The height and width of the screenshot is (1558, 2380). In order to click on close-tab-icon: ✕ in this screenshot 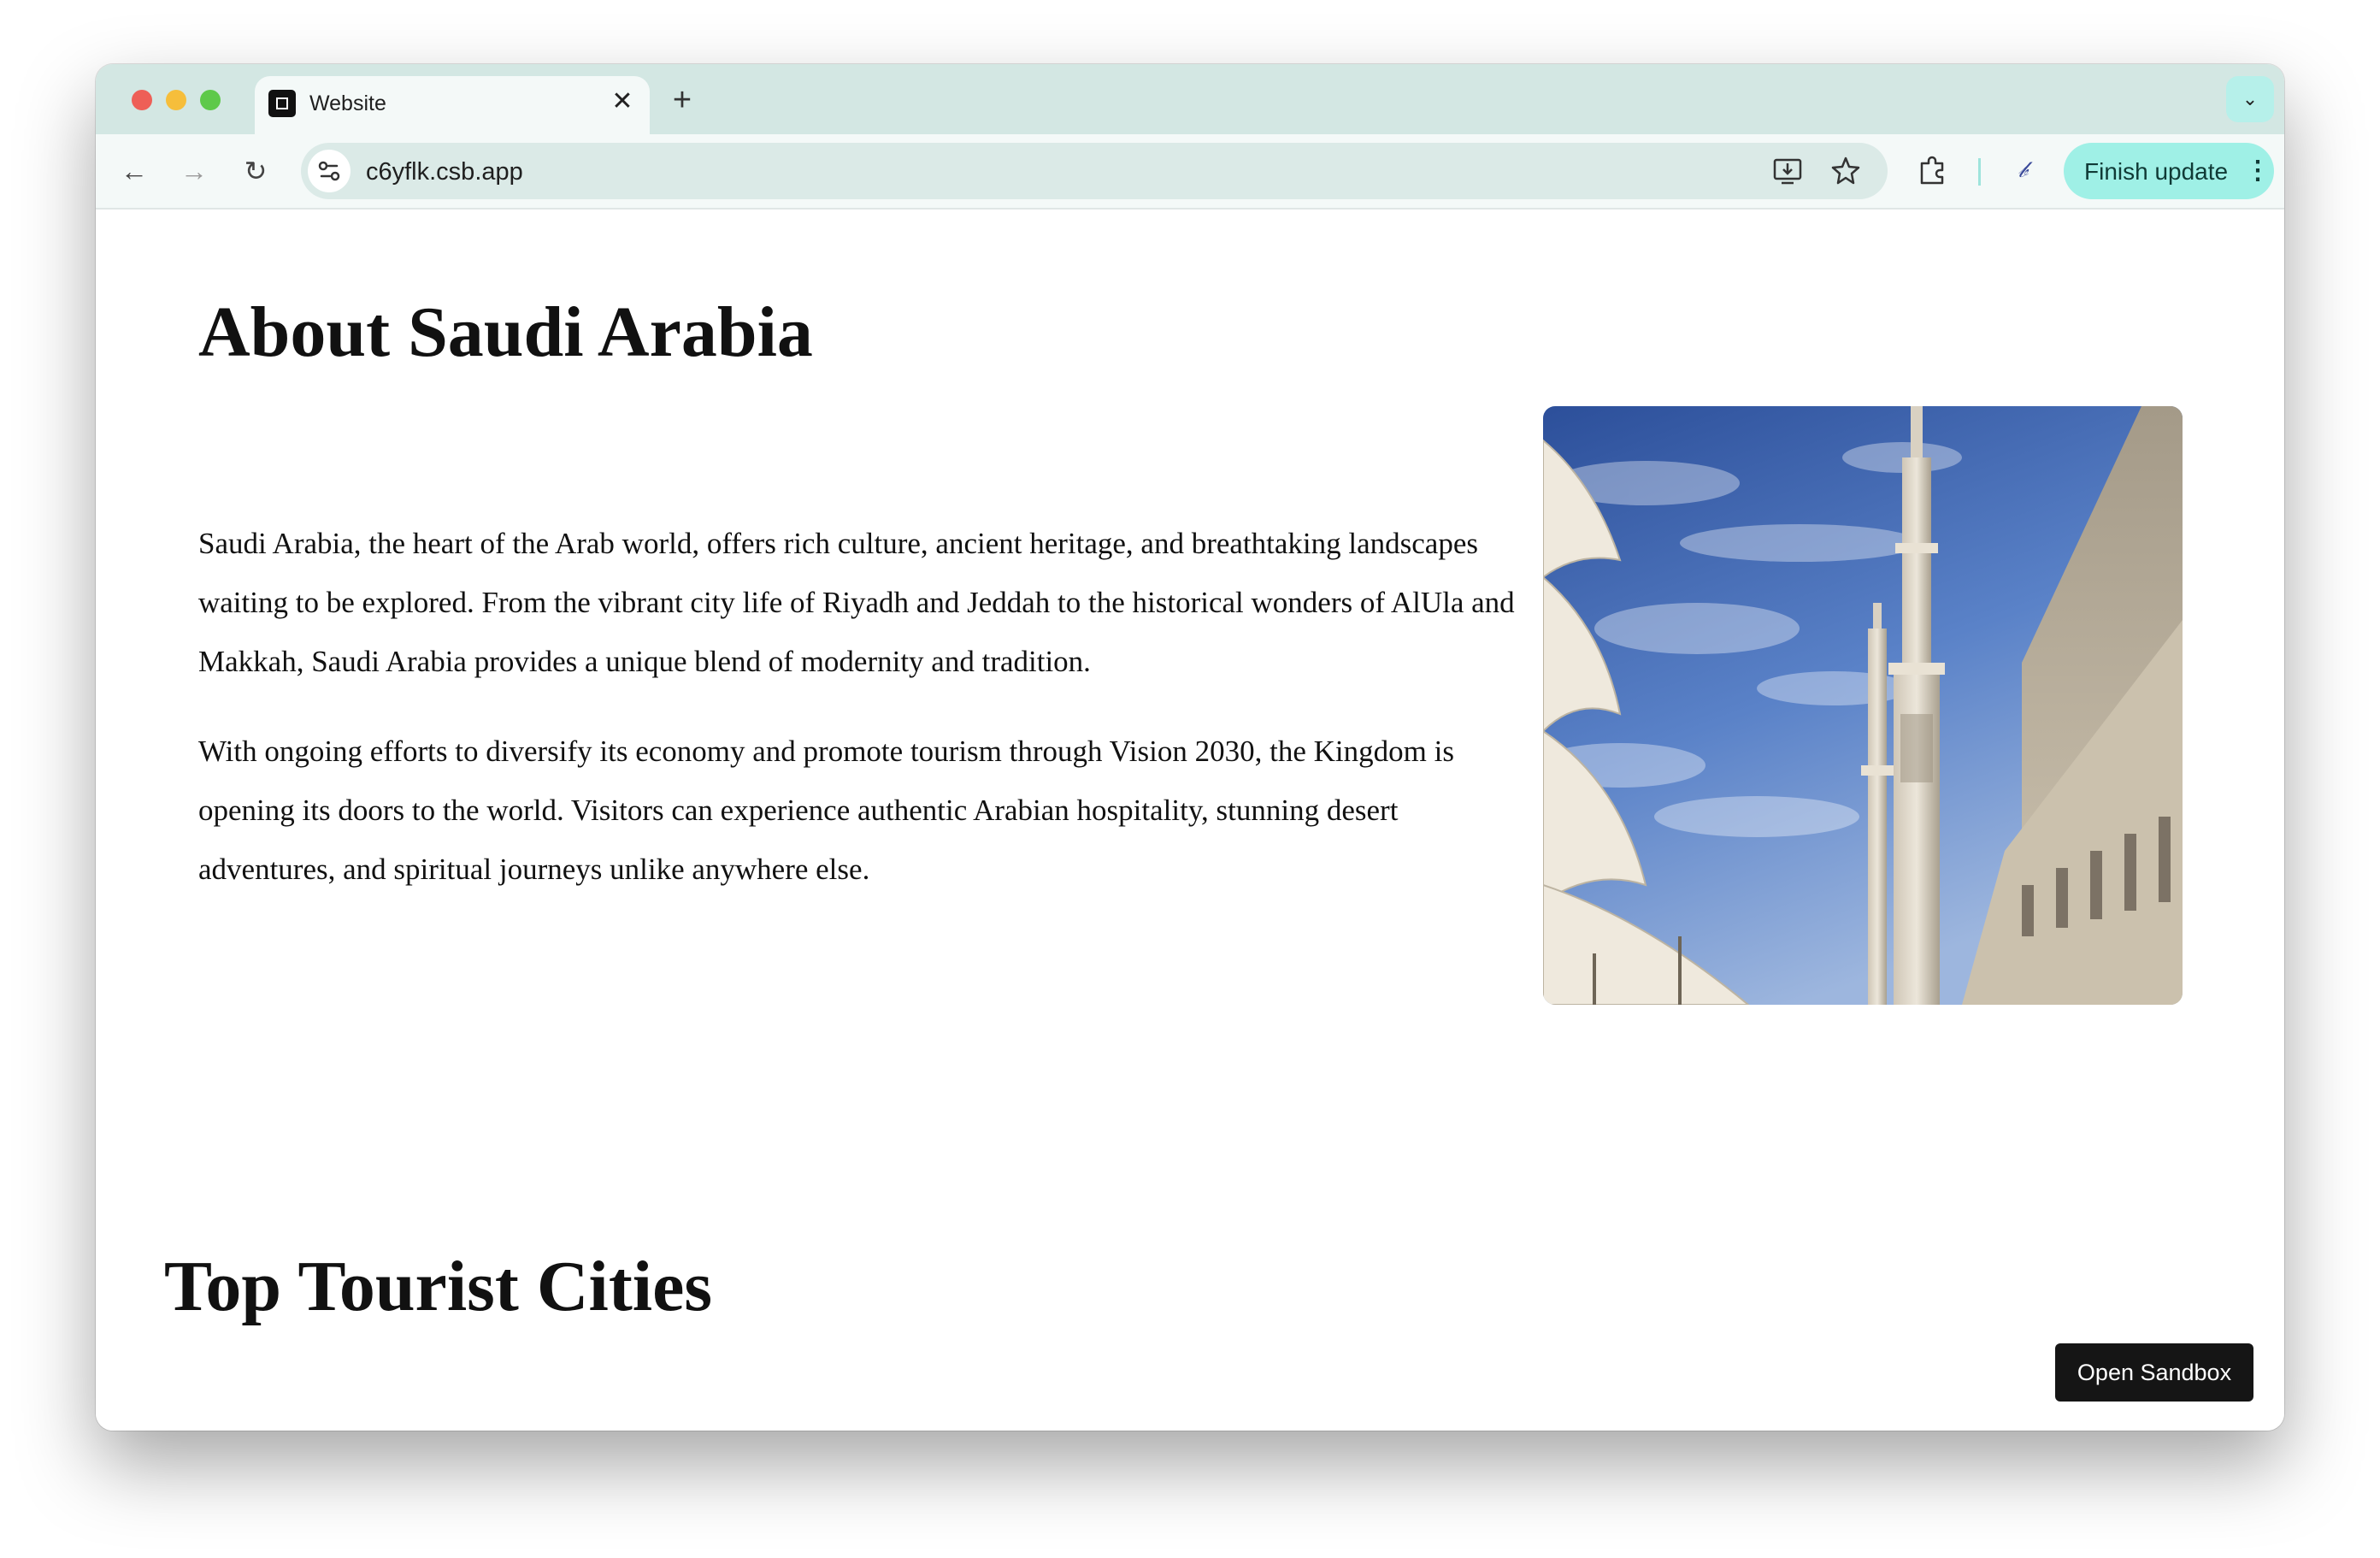, I will do `click(623, 101)`.